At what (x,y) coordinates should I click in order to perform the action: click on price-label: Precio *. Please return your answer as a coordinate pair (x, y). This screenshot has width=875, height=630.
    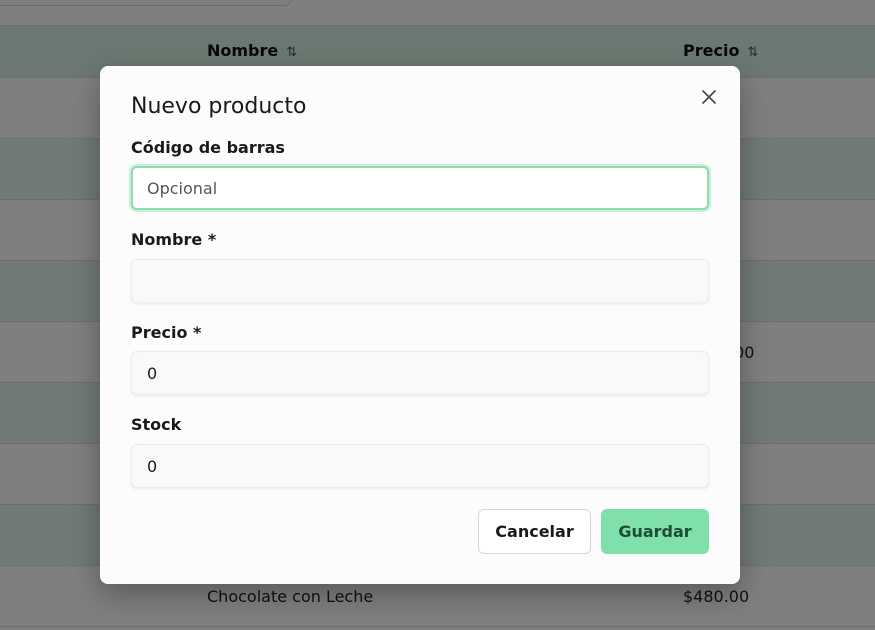
    Looking at the image, I should click on (166, 332).